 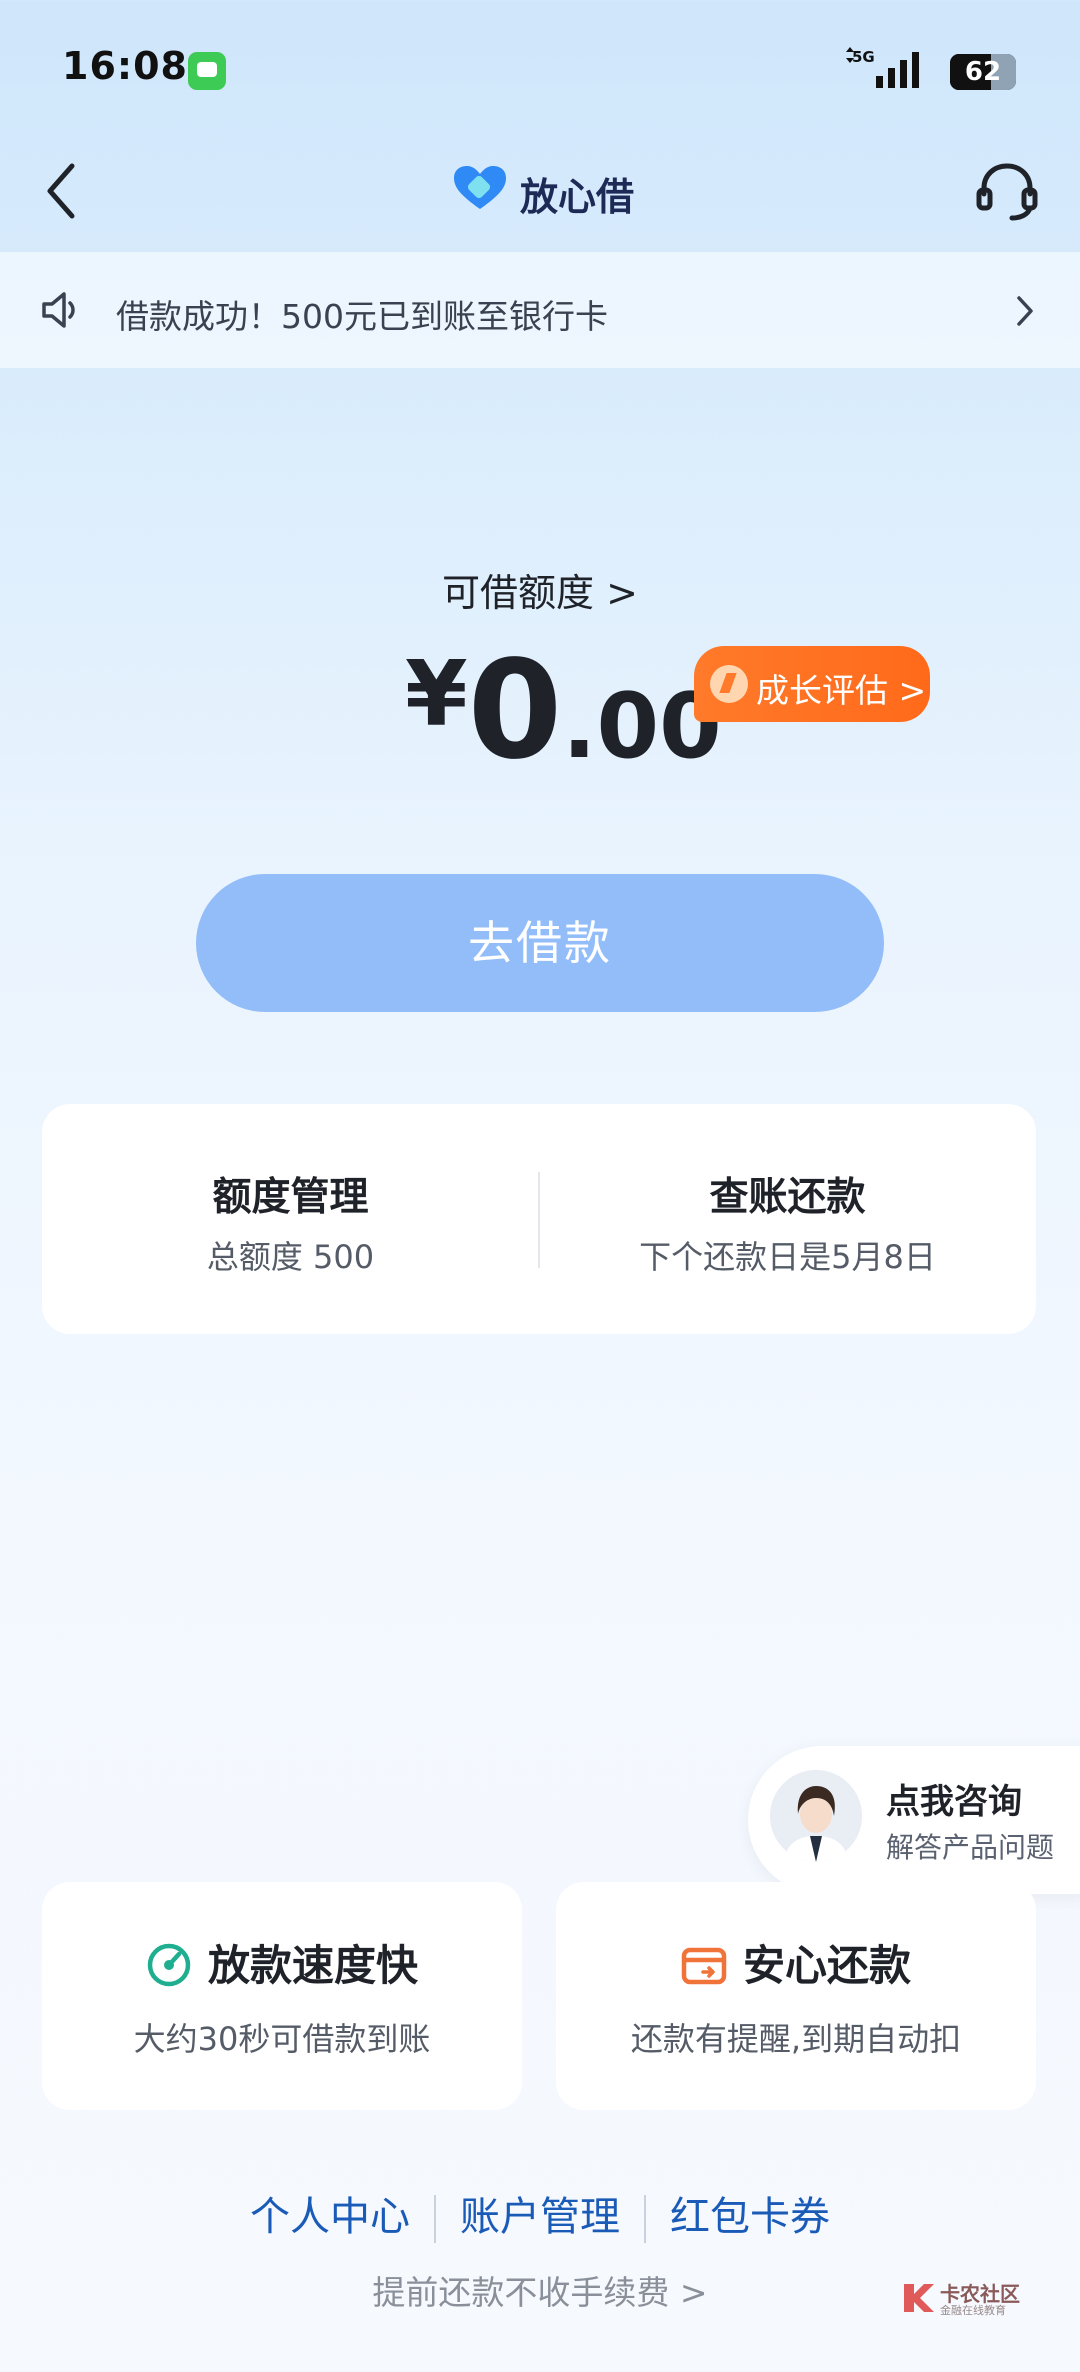 What do you see at coordinates (1007, 191) in the screenshot?
I see `customer-service-icon` at bounding box center [1007, 191].